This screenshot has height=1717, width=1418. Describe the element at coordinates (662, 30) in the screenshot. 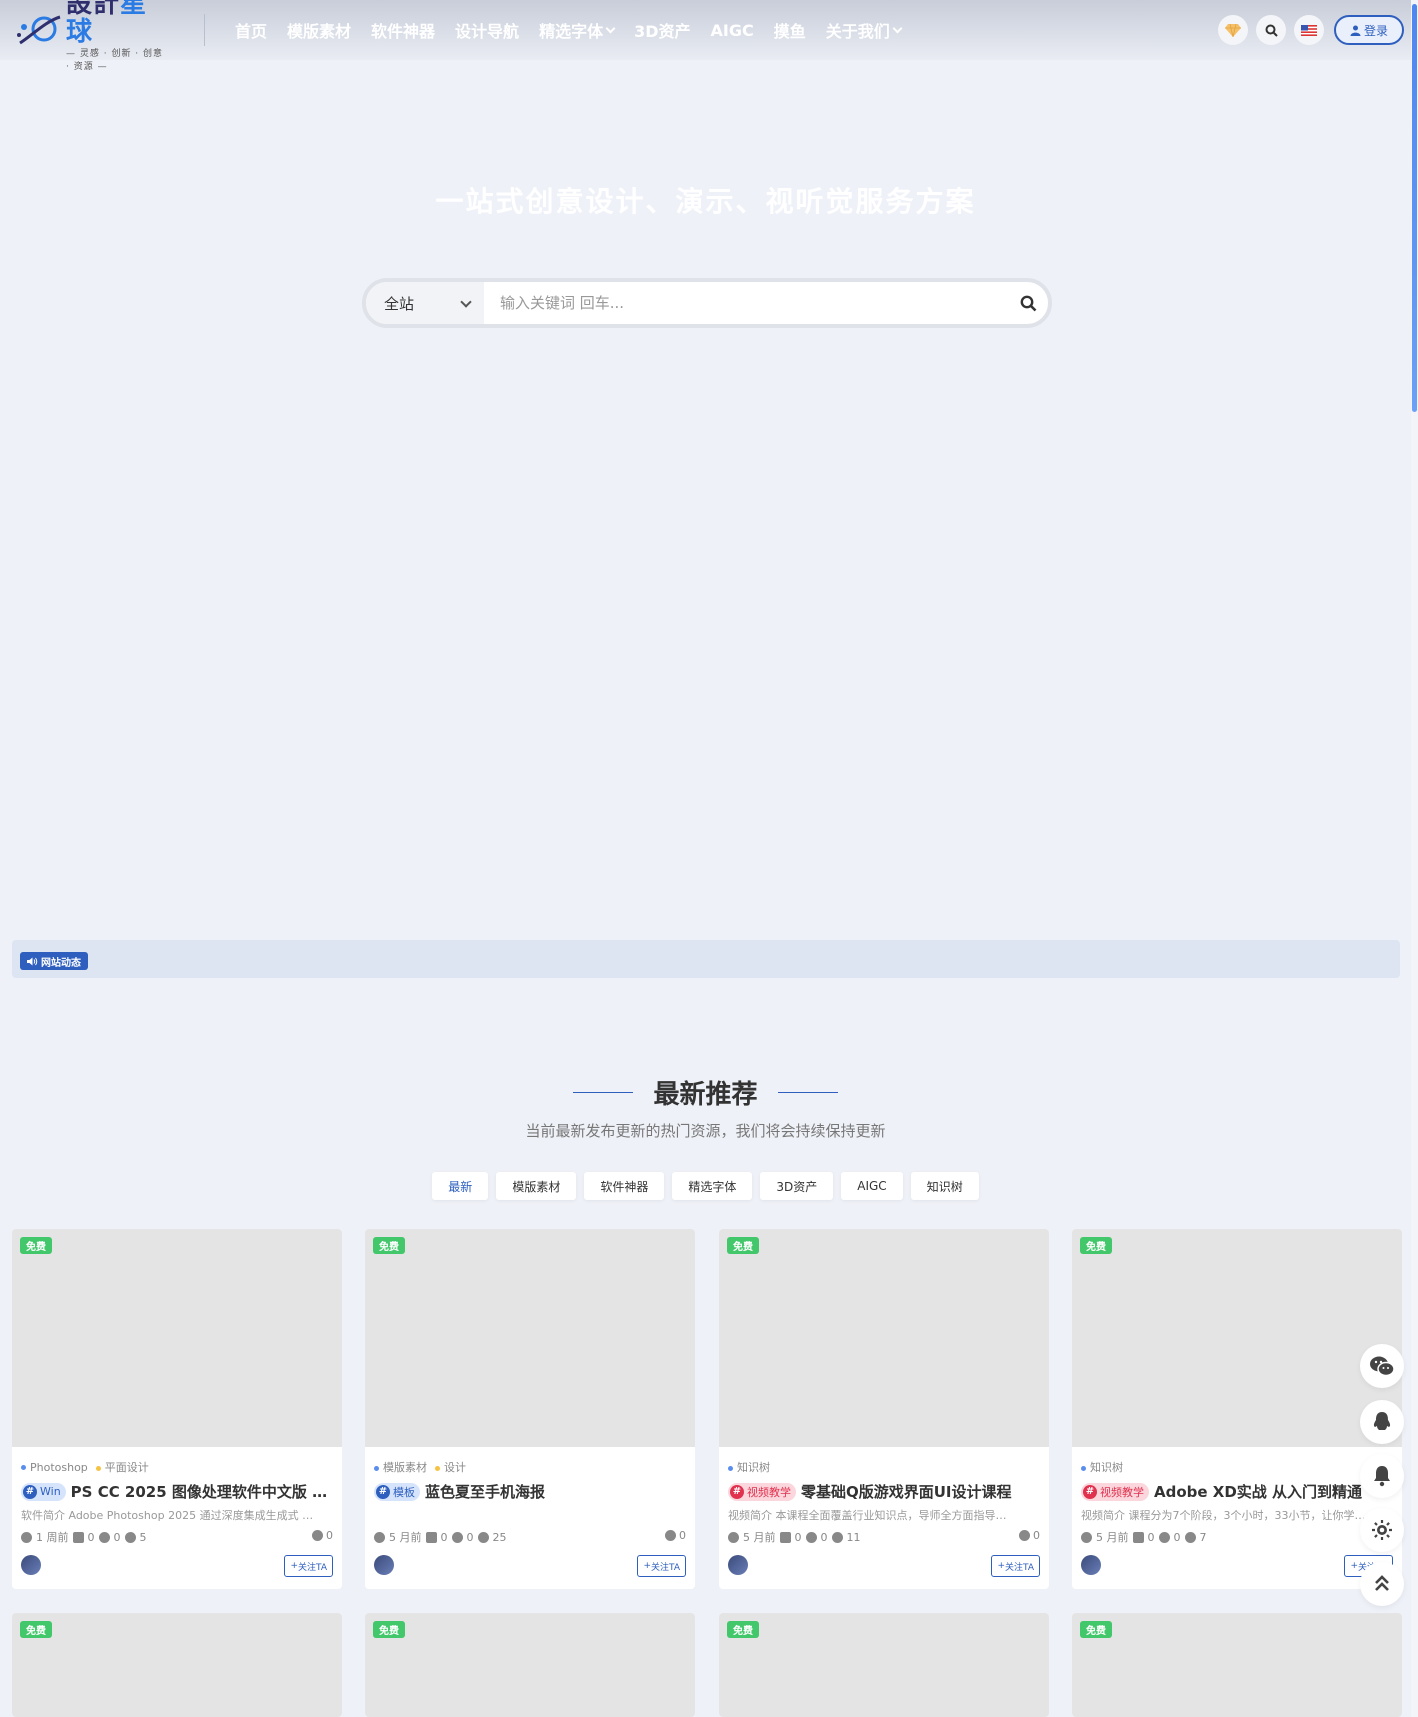

I see `nav-item-3d-assets: 3D资产` at that location.